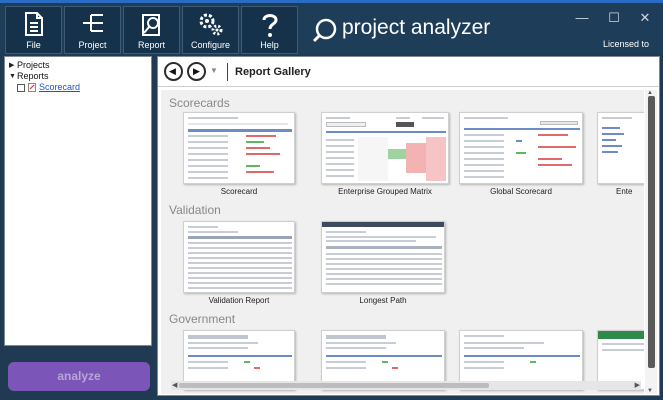 This screenshot has width=663, height=400. Describe the element at coordinates (13, 76) in the screenshot. I see `collapse-icon: ▼` at that location.